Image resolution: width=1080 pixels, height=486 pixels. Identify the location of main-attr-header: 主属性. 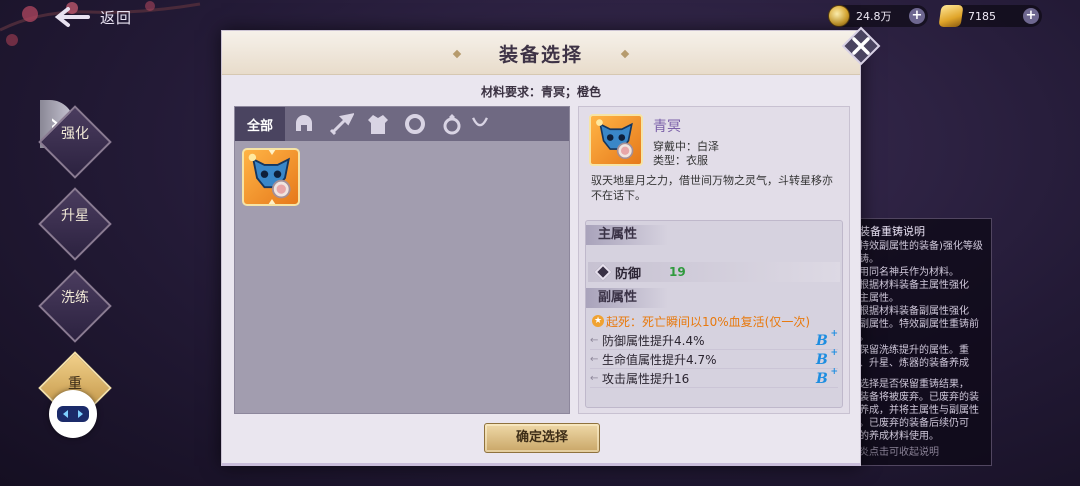
(627, 235).